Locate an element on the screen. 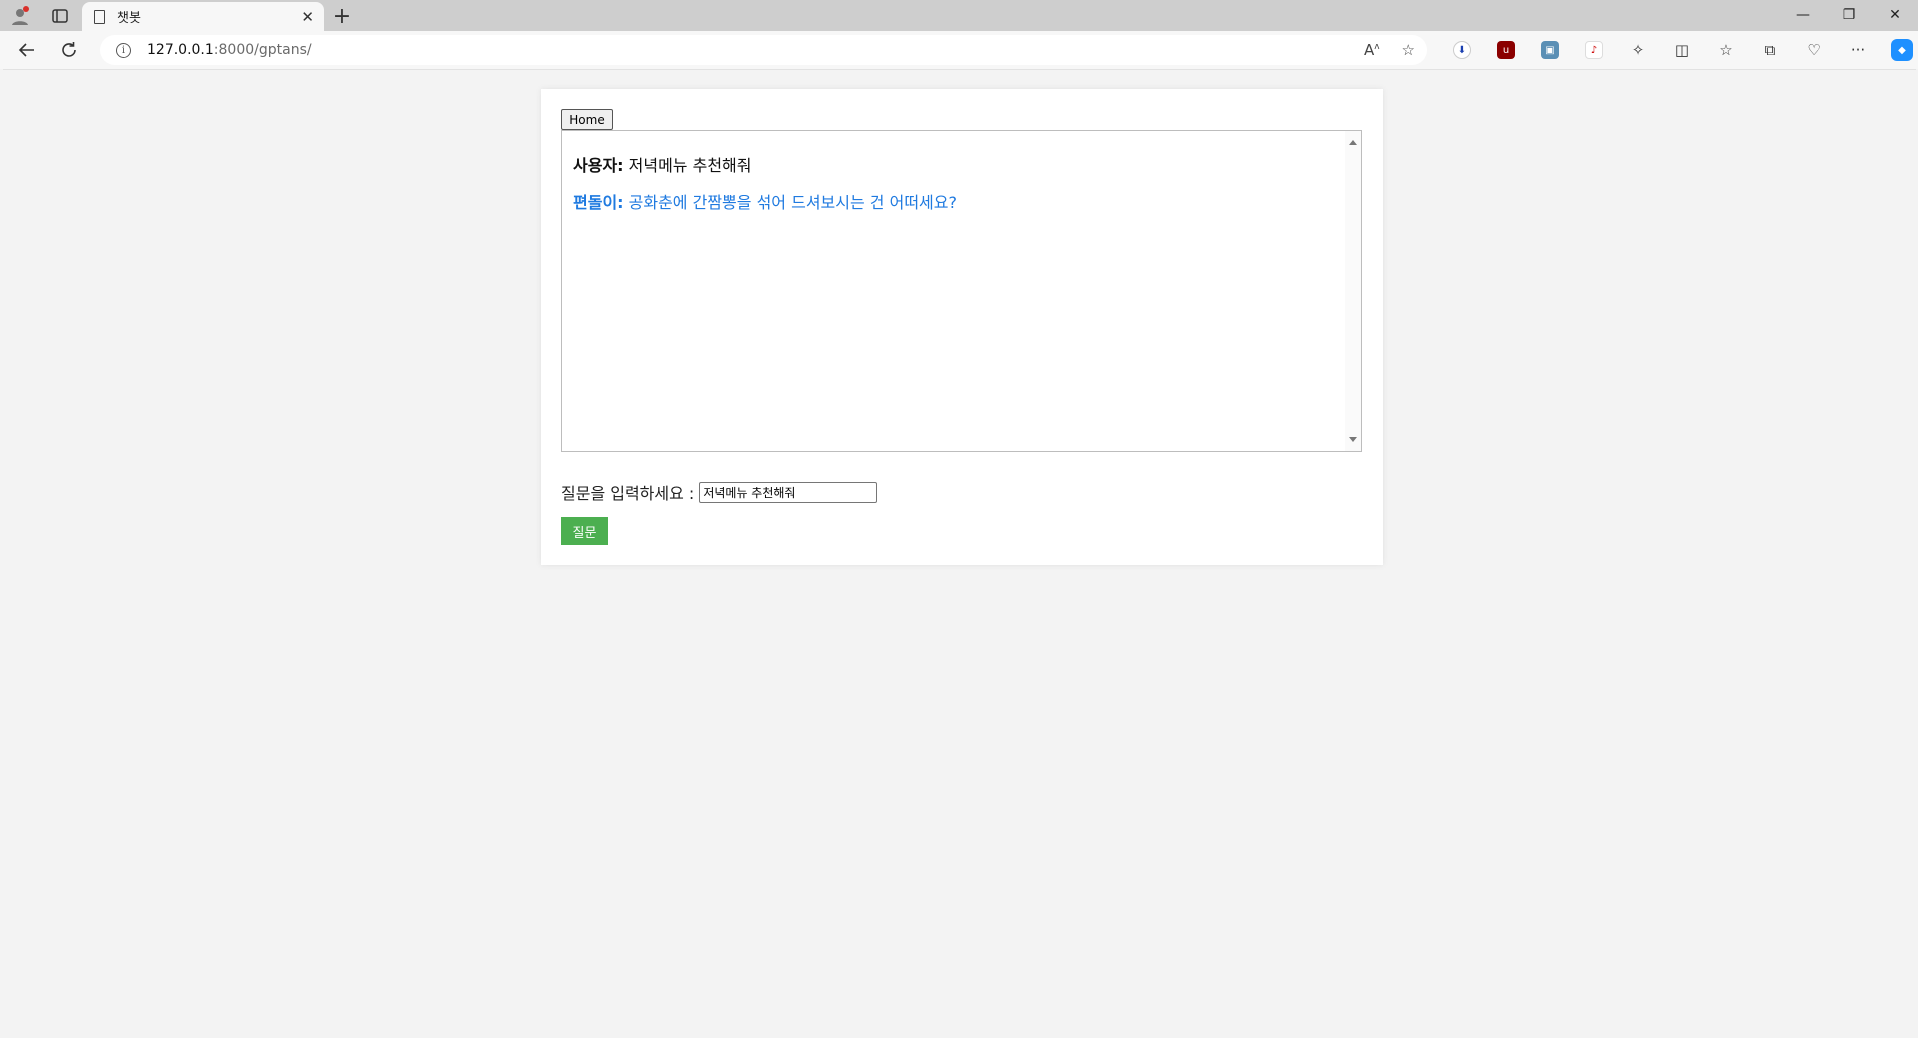  ask-button: 질문 is located at coordinates (584, 531).